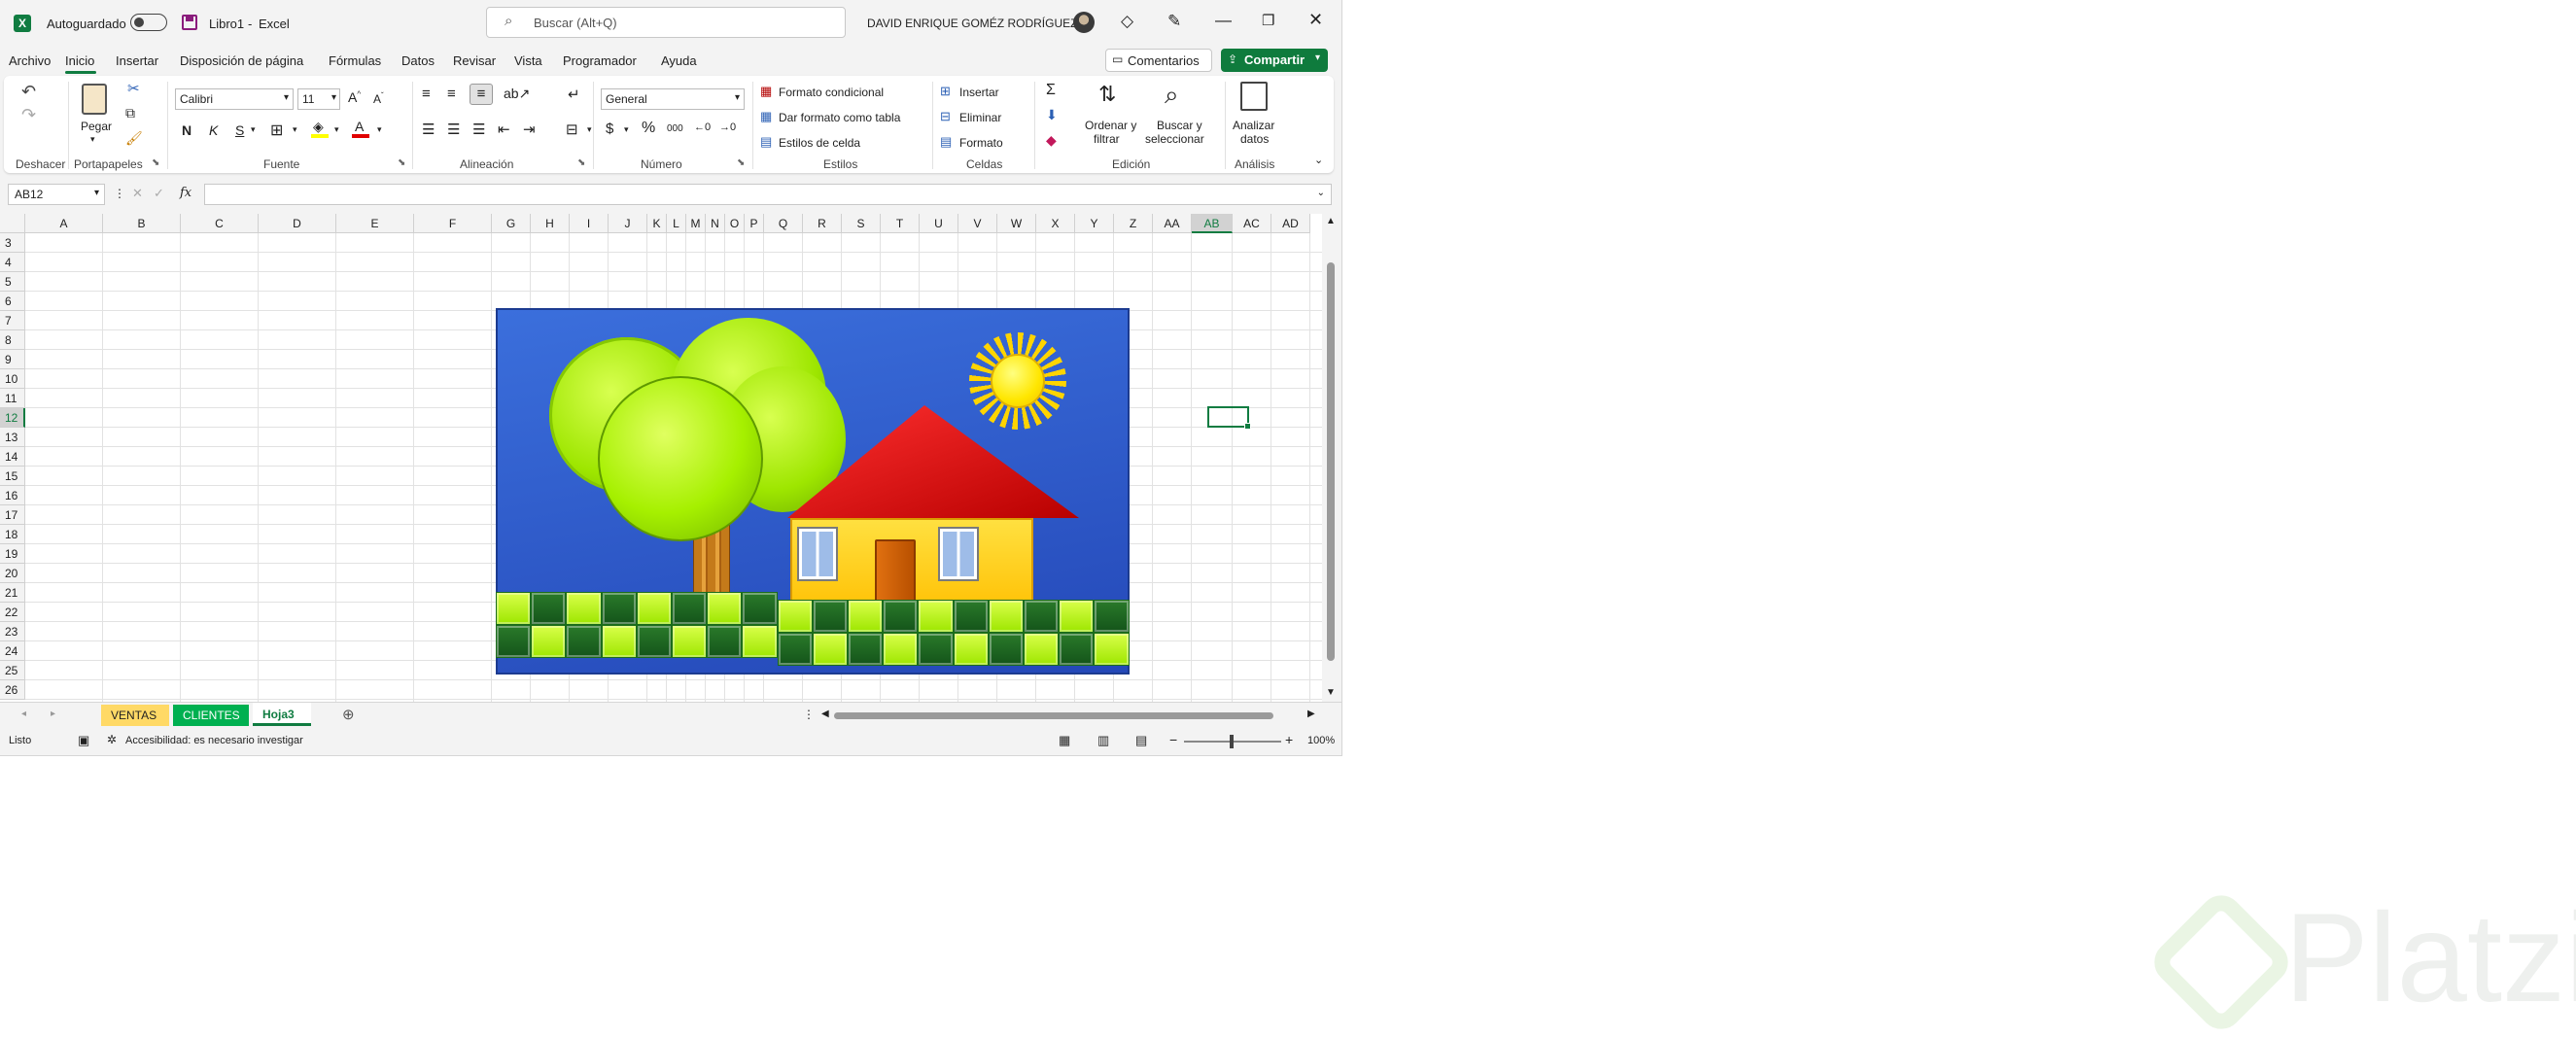 The height and width of the screenshot is (1038, 2576). Describe the element at coordinates (589, 223) in the screenshot. I see `column-header: I` at that location.